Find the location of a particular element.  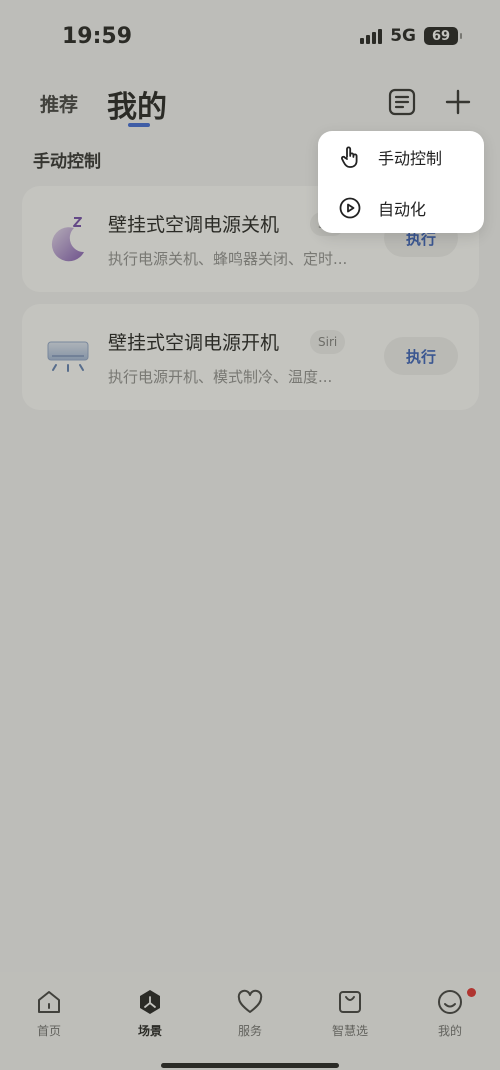

play-circle-icon is located at coordinates (350, 208).